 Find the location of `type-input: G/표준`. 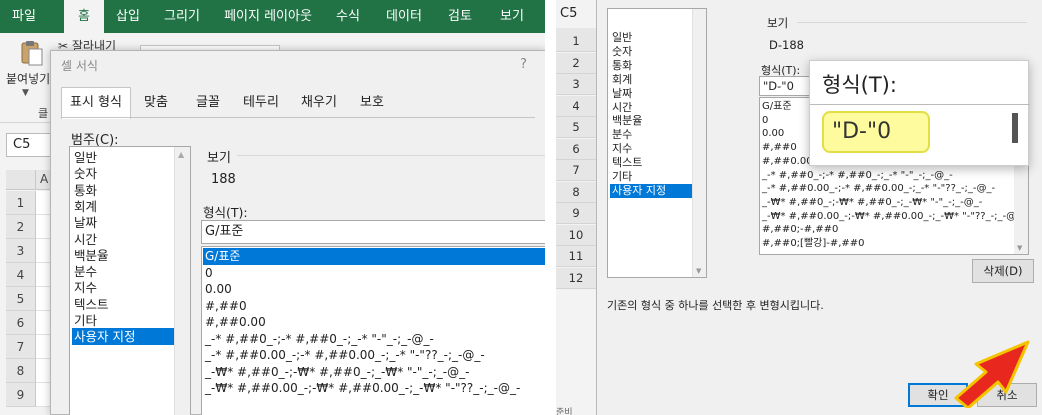

type-input: G/표준 is located at coordinates (373, 232).